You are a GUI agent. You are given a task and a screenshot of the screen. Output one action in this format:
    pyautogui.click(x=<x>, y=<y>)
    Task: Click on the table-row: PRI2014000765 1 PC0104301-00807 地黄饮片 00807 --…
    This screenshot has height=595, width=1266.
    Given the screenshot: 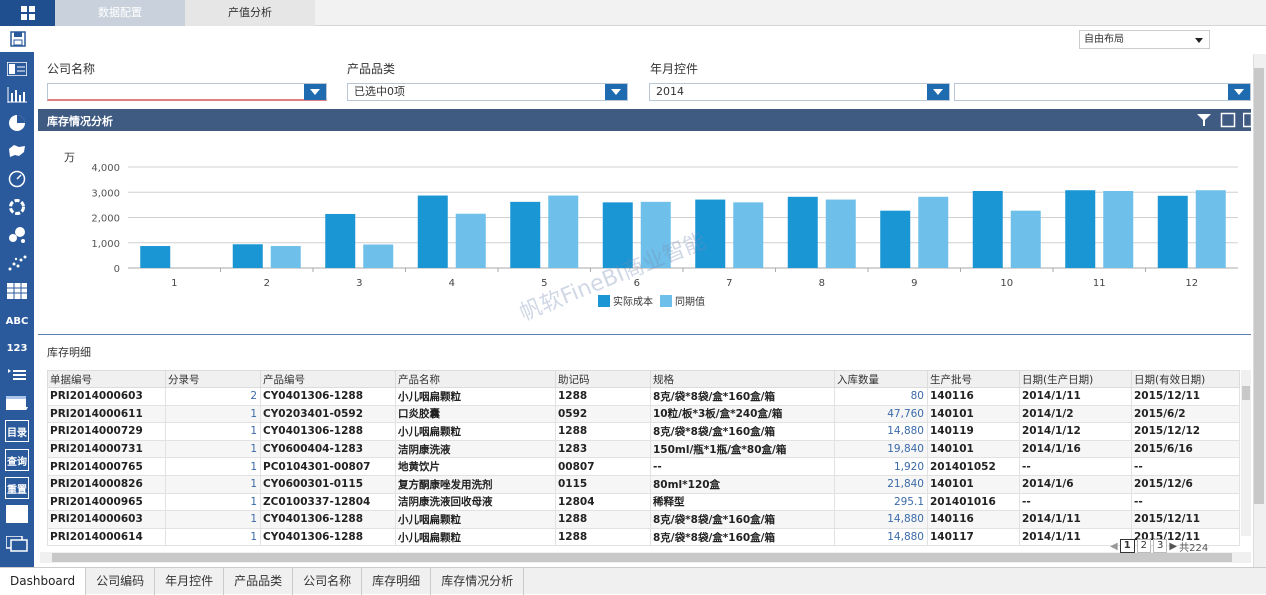 What is the action you would take?
    pyautogui.click(x=643, y=466)
    